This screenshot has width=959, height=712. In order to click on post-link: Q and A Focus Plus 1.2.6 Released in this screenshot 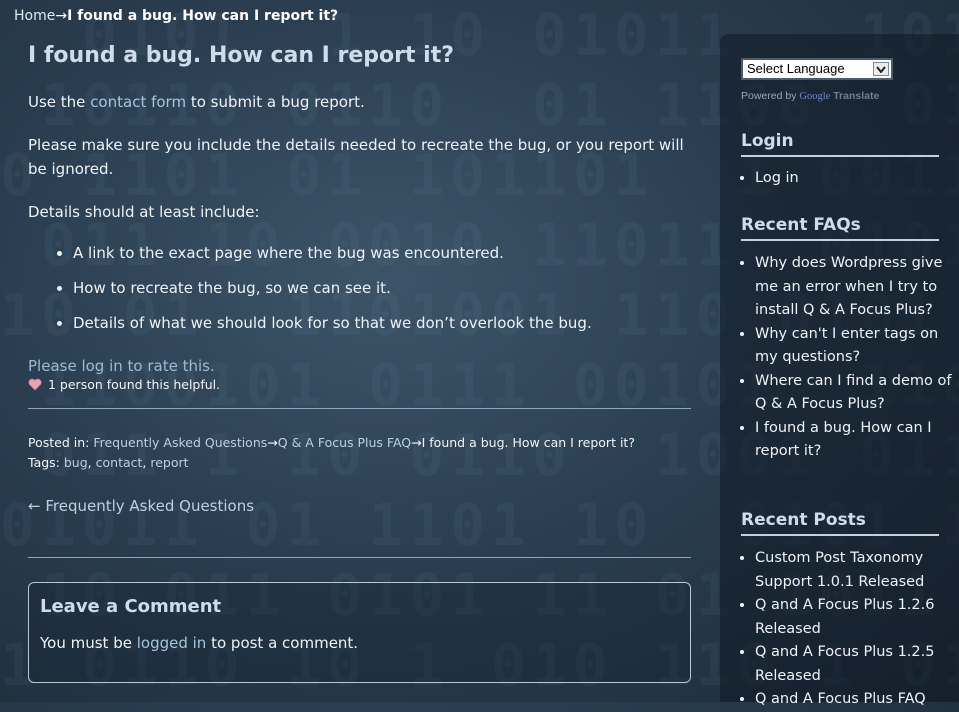, I will do `click(844, 617)`.